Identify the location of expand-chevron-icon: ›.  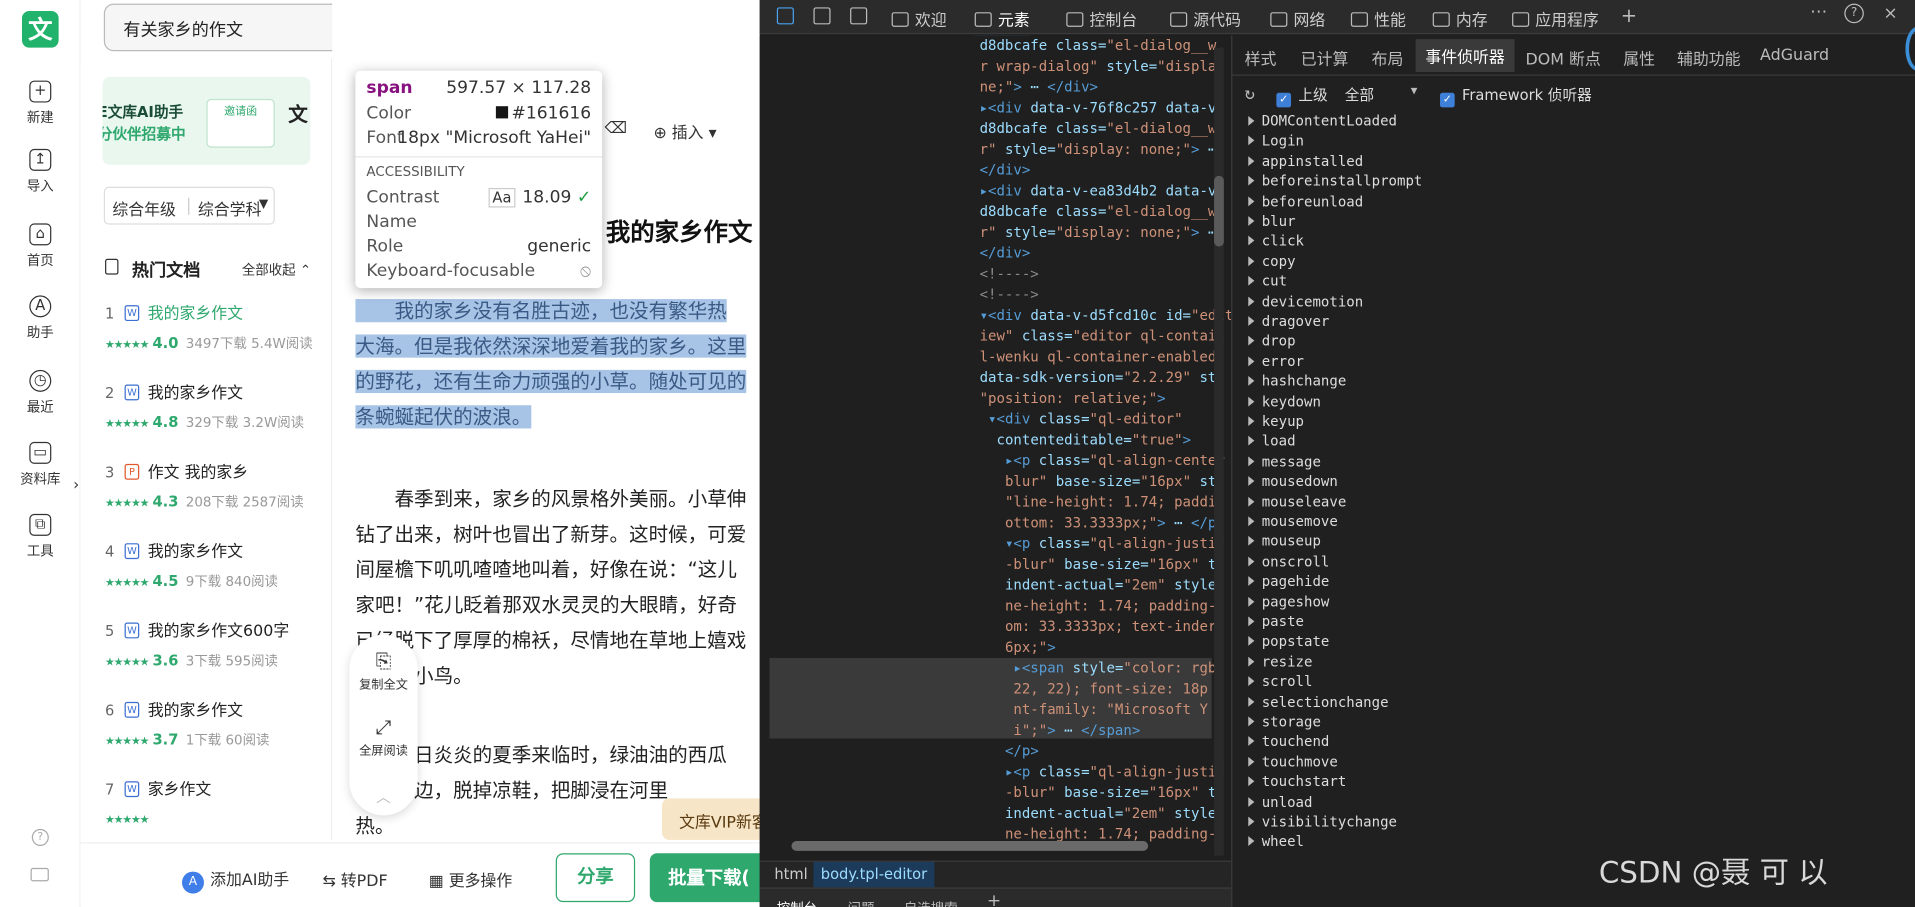
(76, 484).